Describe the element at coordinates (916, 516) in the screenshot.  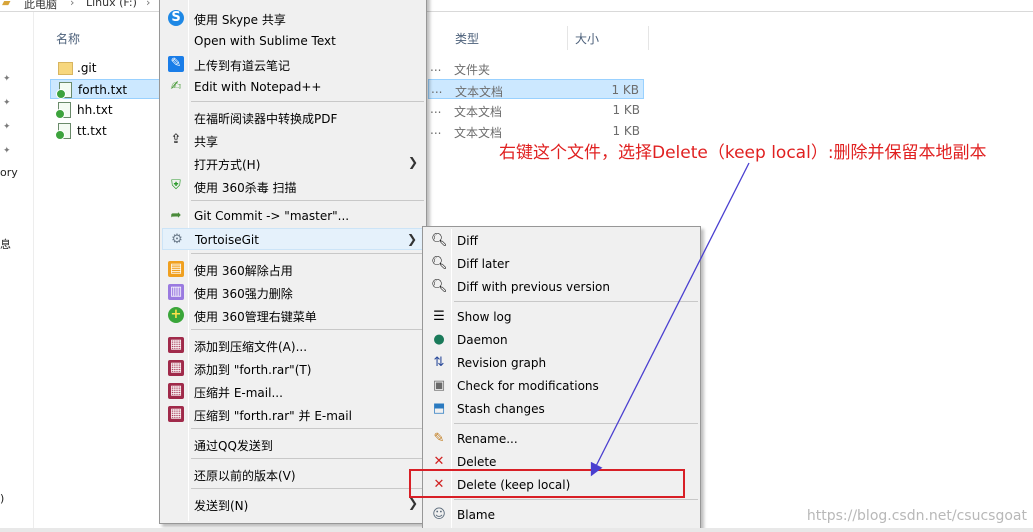
I see `watermark: https://blog.csdn.net/csucsgoat` at that location.